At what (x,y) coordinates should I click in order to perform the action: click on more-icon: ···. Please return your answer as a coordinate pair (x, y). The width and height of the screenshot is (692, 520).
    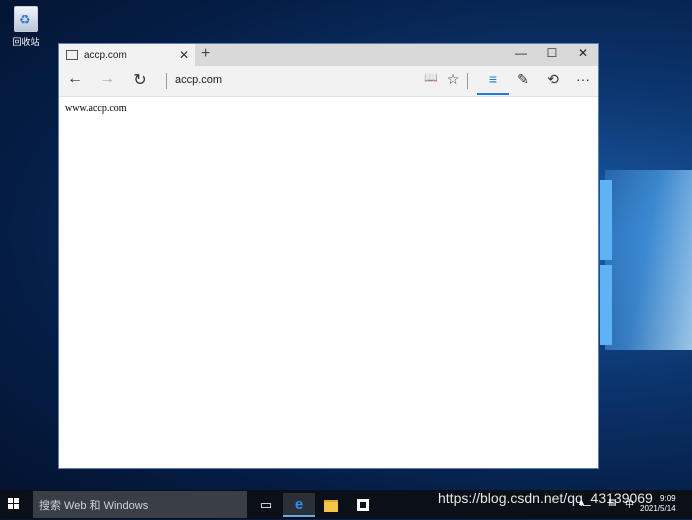
    Looking at the image, I should click on (583, 79).